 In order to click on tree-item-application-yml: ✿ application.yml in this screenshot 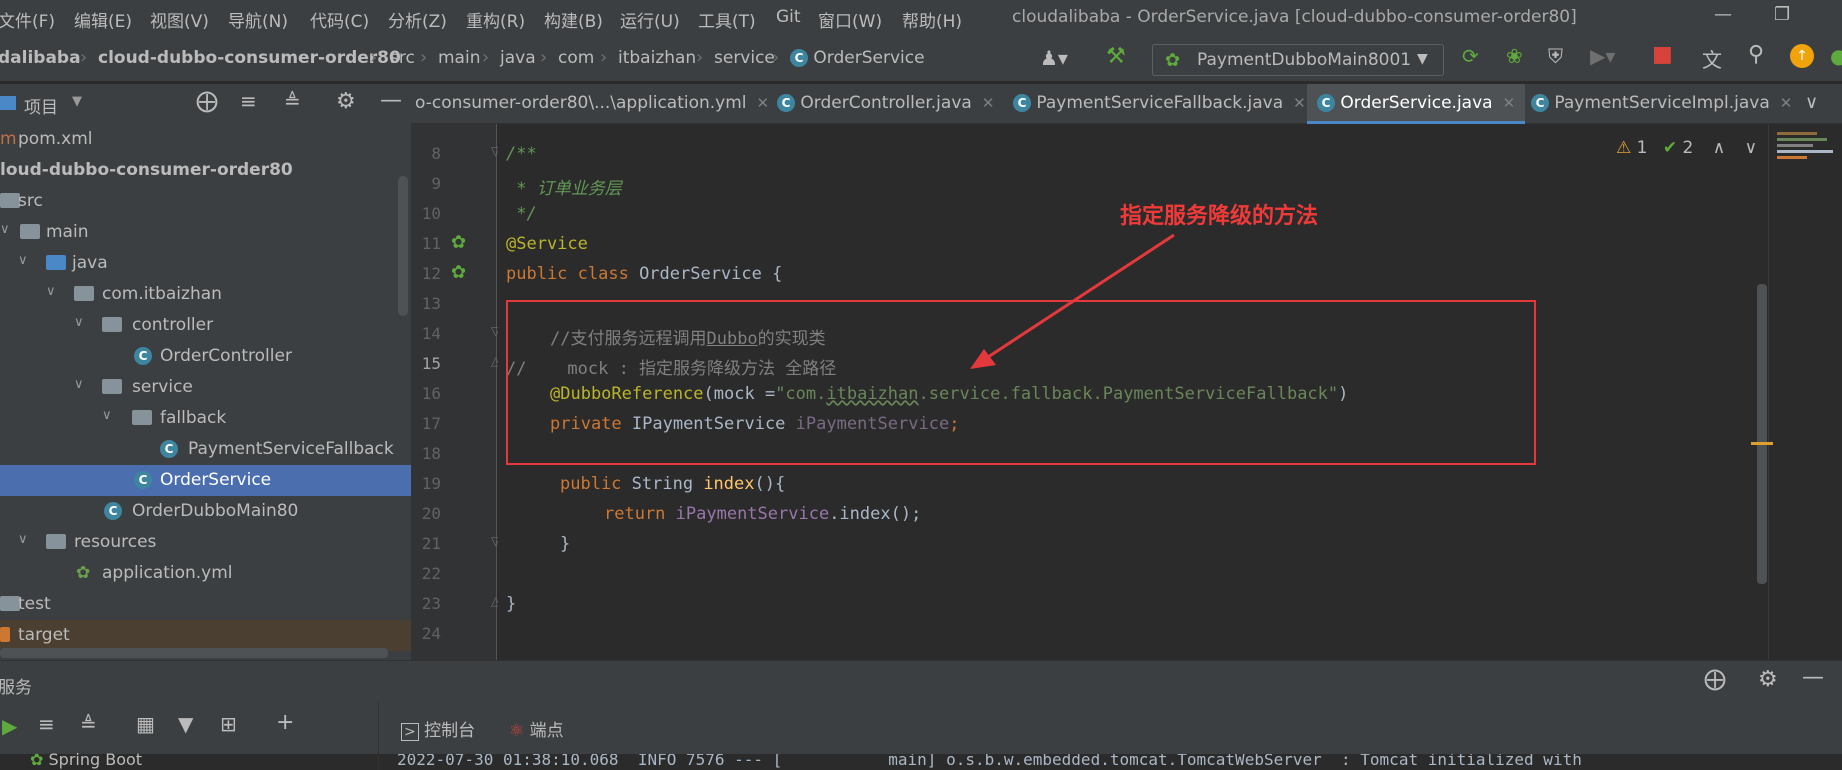, I will do `click(205, 573)`.